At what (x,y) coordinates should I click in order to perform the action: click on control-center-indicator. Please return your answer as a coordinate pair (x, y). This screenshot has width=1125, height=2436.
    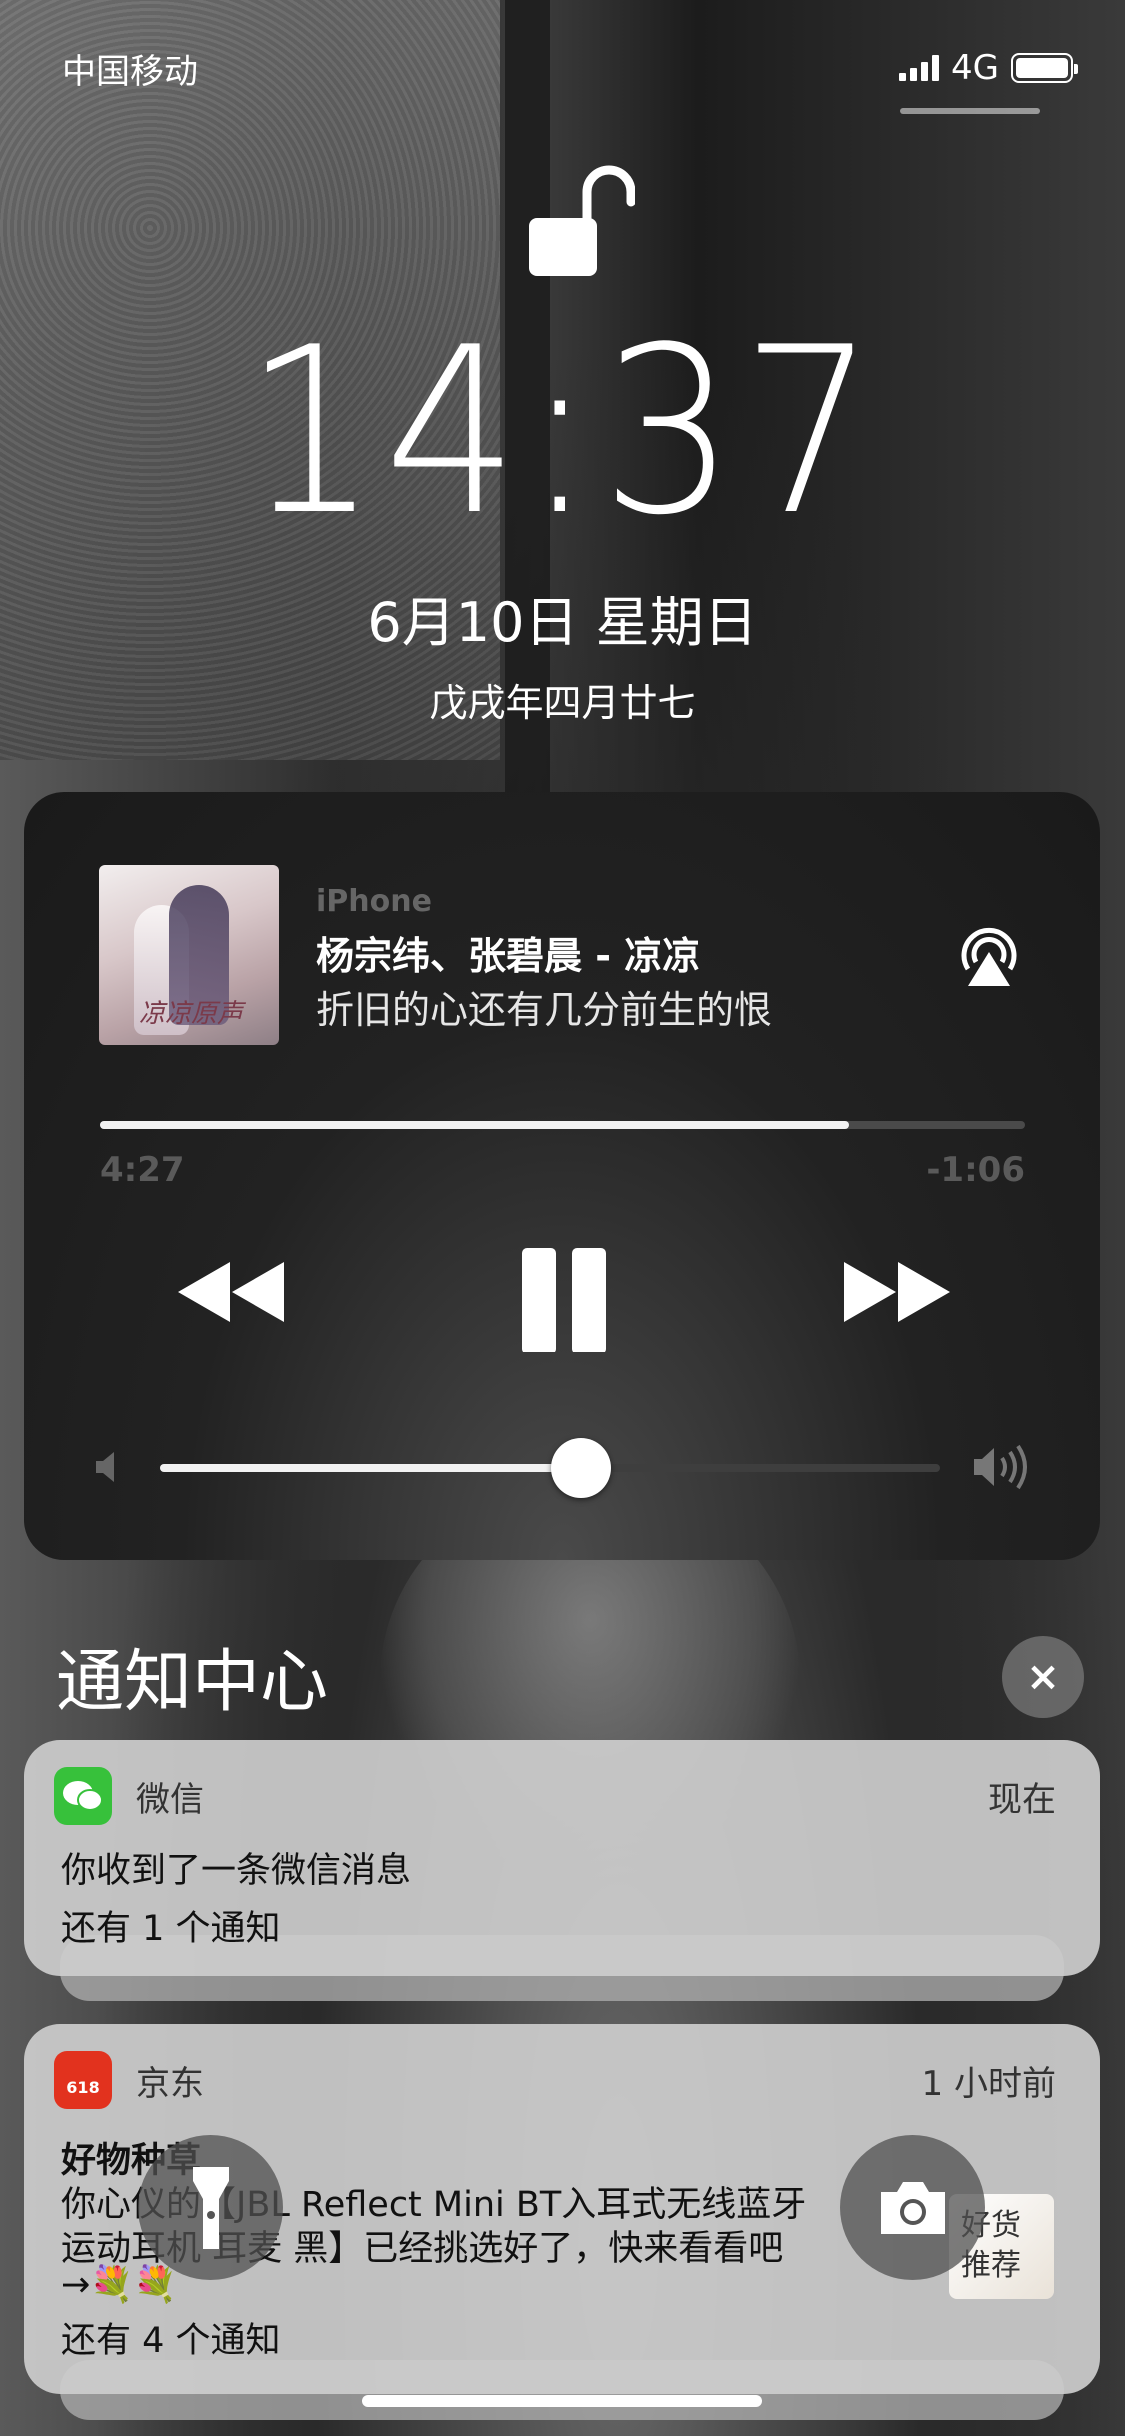
    Looking at the image, I should click on (970, 111).